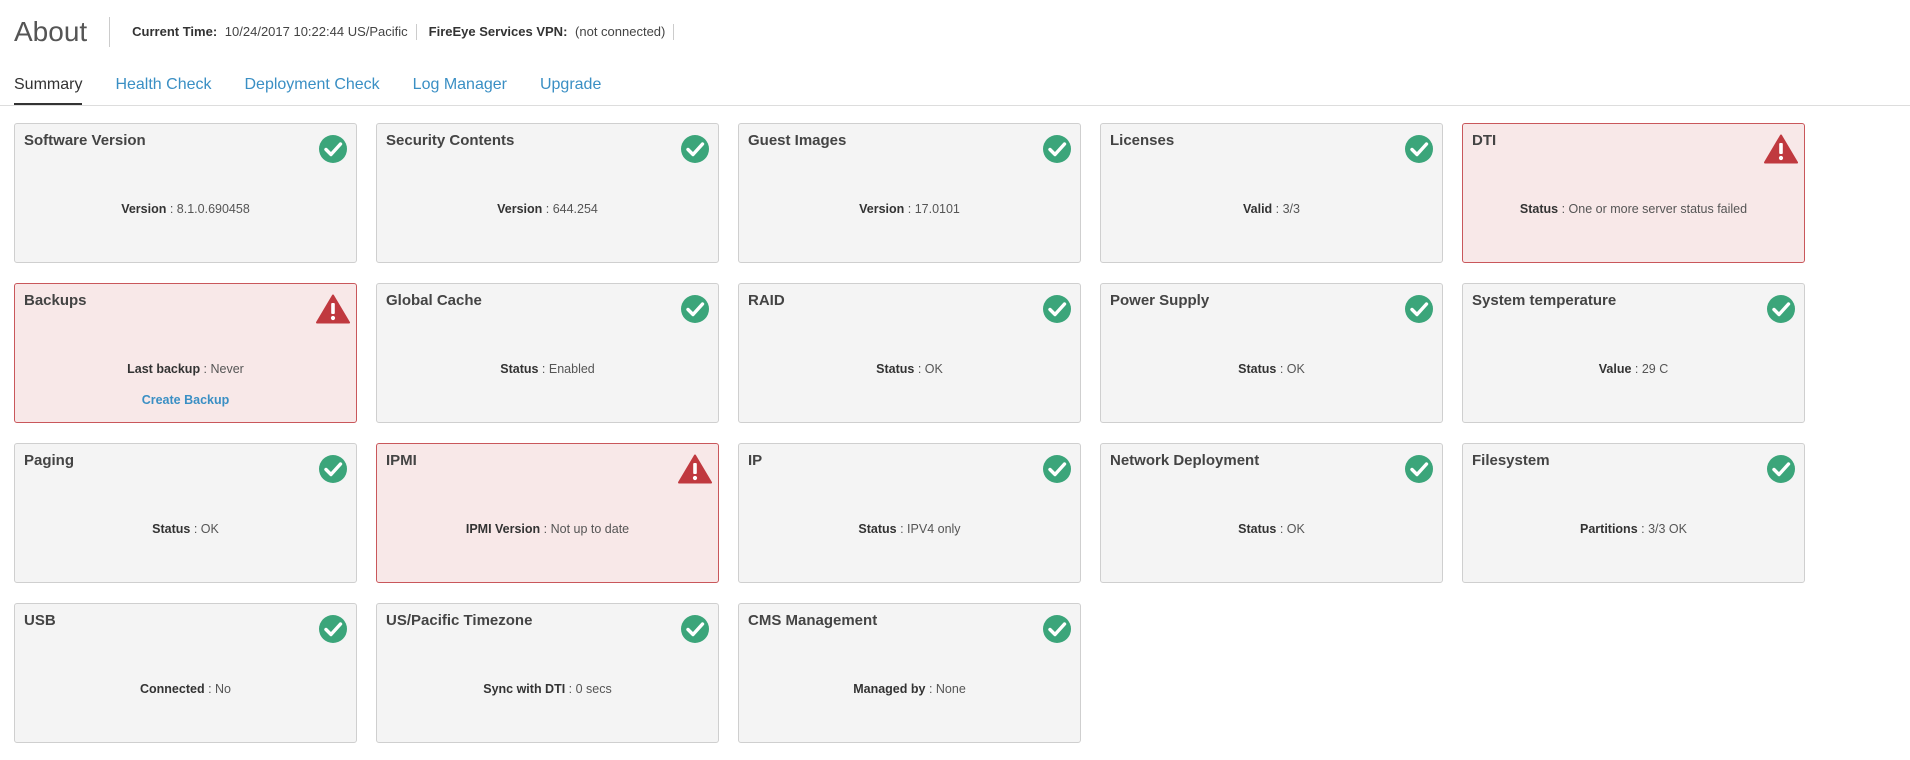 This screenshot has height=760, width=1910. I want to click on card-detail-label: Last backup, so click(164, 369).